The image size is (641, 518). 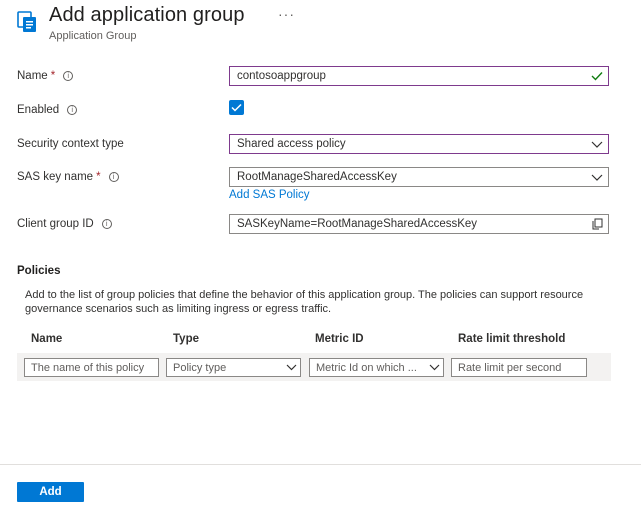 I want to click on sas-key-name-label-row: SAS key name * i, so click(x=68, y=177).